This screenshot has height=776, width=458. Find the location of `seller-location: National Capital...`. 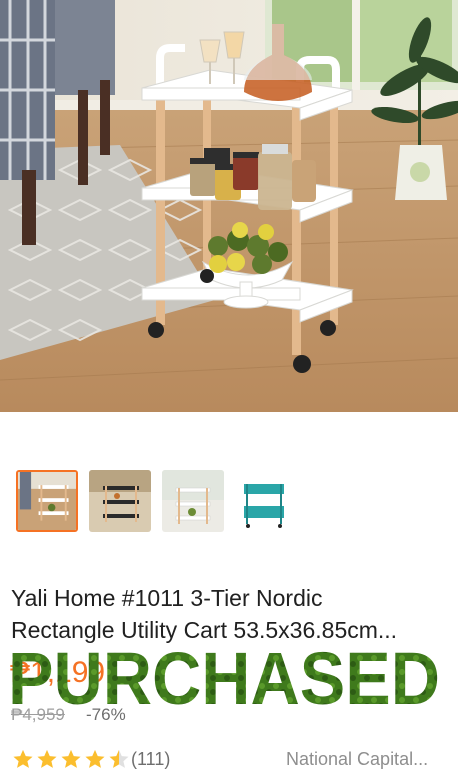

seller-location: National Capital... is located at coordinates (357, 759).